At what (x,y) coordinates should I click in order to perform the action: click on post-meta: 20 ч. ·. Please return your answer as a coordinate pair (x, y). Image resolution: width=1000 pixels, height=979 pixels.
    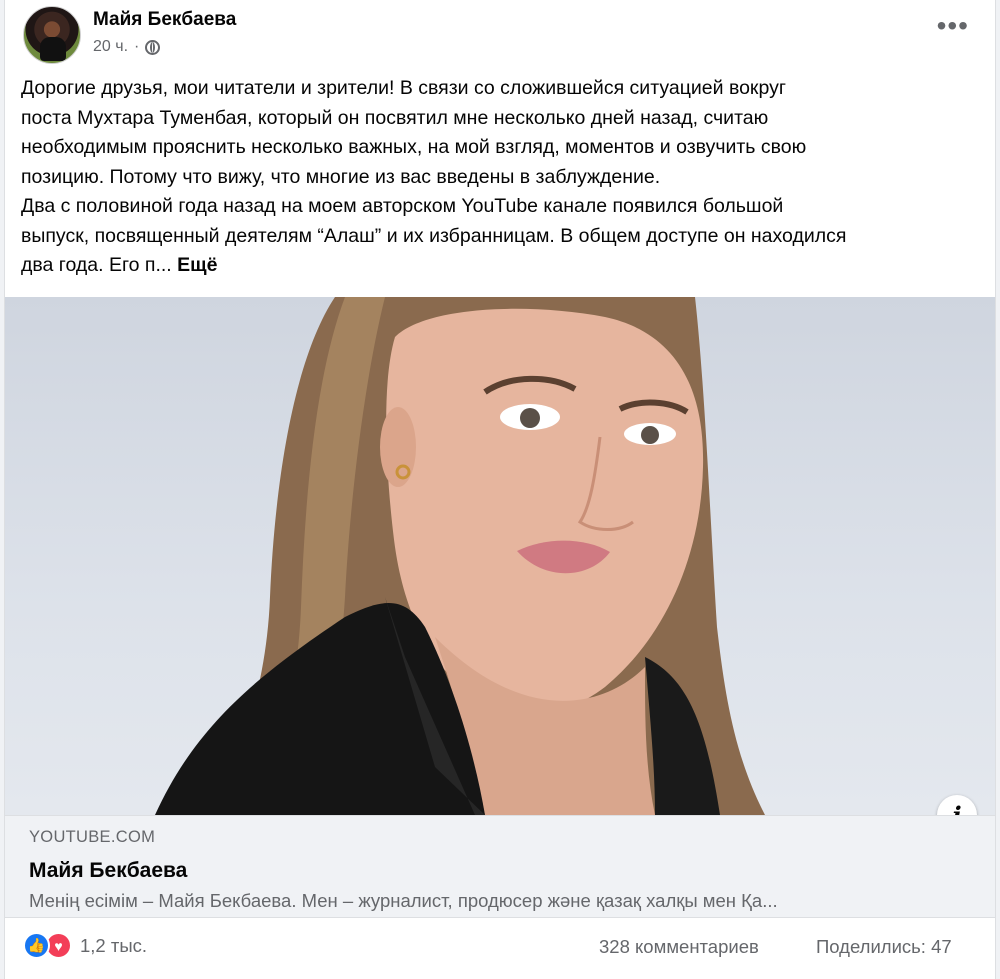
    Looking at the image, I should click on (127, 47).